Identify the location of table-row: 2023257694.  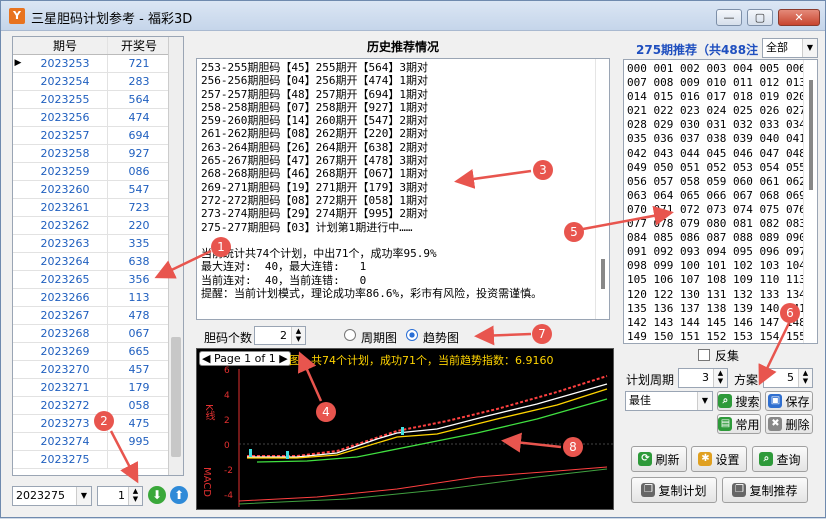
(98, 136).